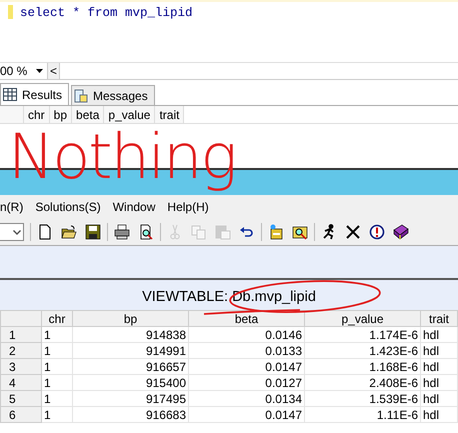 This screenshot has height=433, width=458. What do you see at coordinates (21, 334) in the screenshot?
I see `row-number: 1` at bounding box center [21, 334].